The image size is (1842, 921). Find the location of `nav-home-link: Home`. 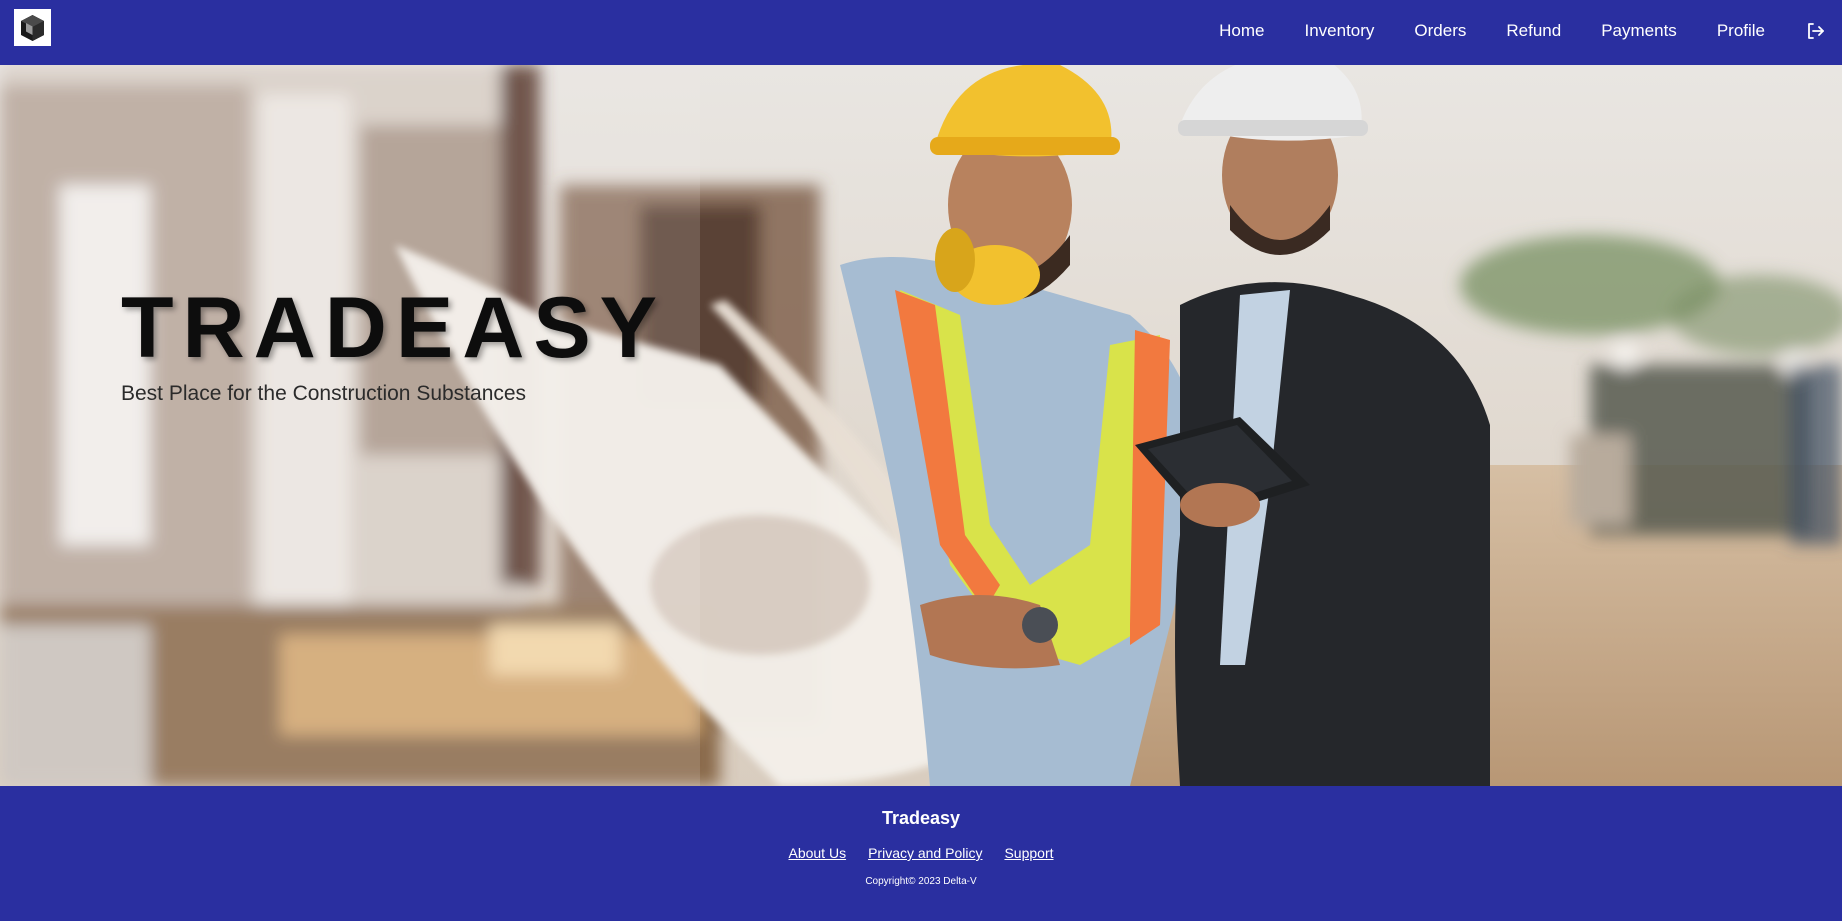

nav-home-link: Home is located at coordinates (1241, 31).